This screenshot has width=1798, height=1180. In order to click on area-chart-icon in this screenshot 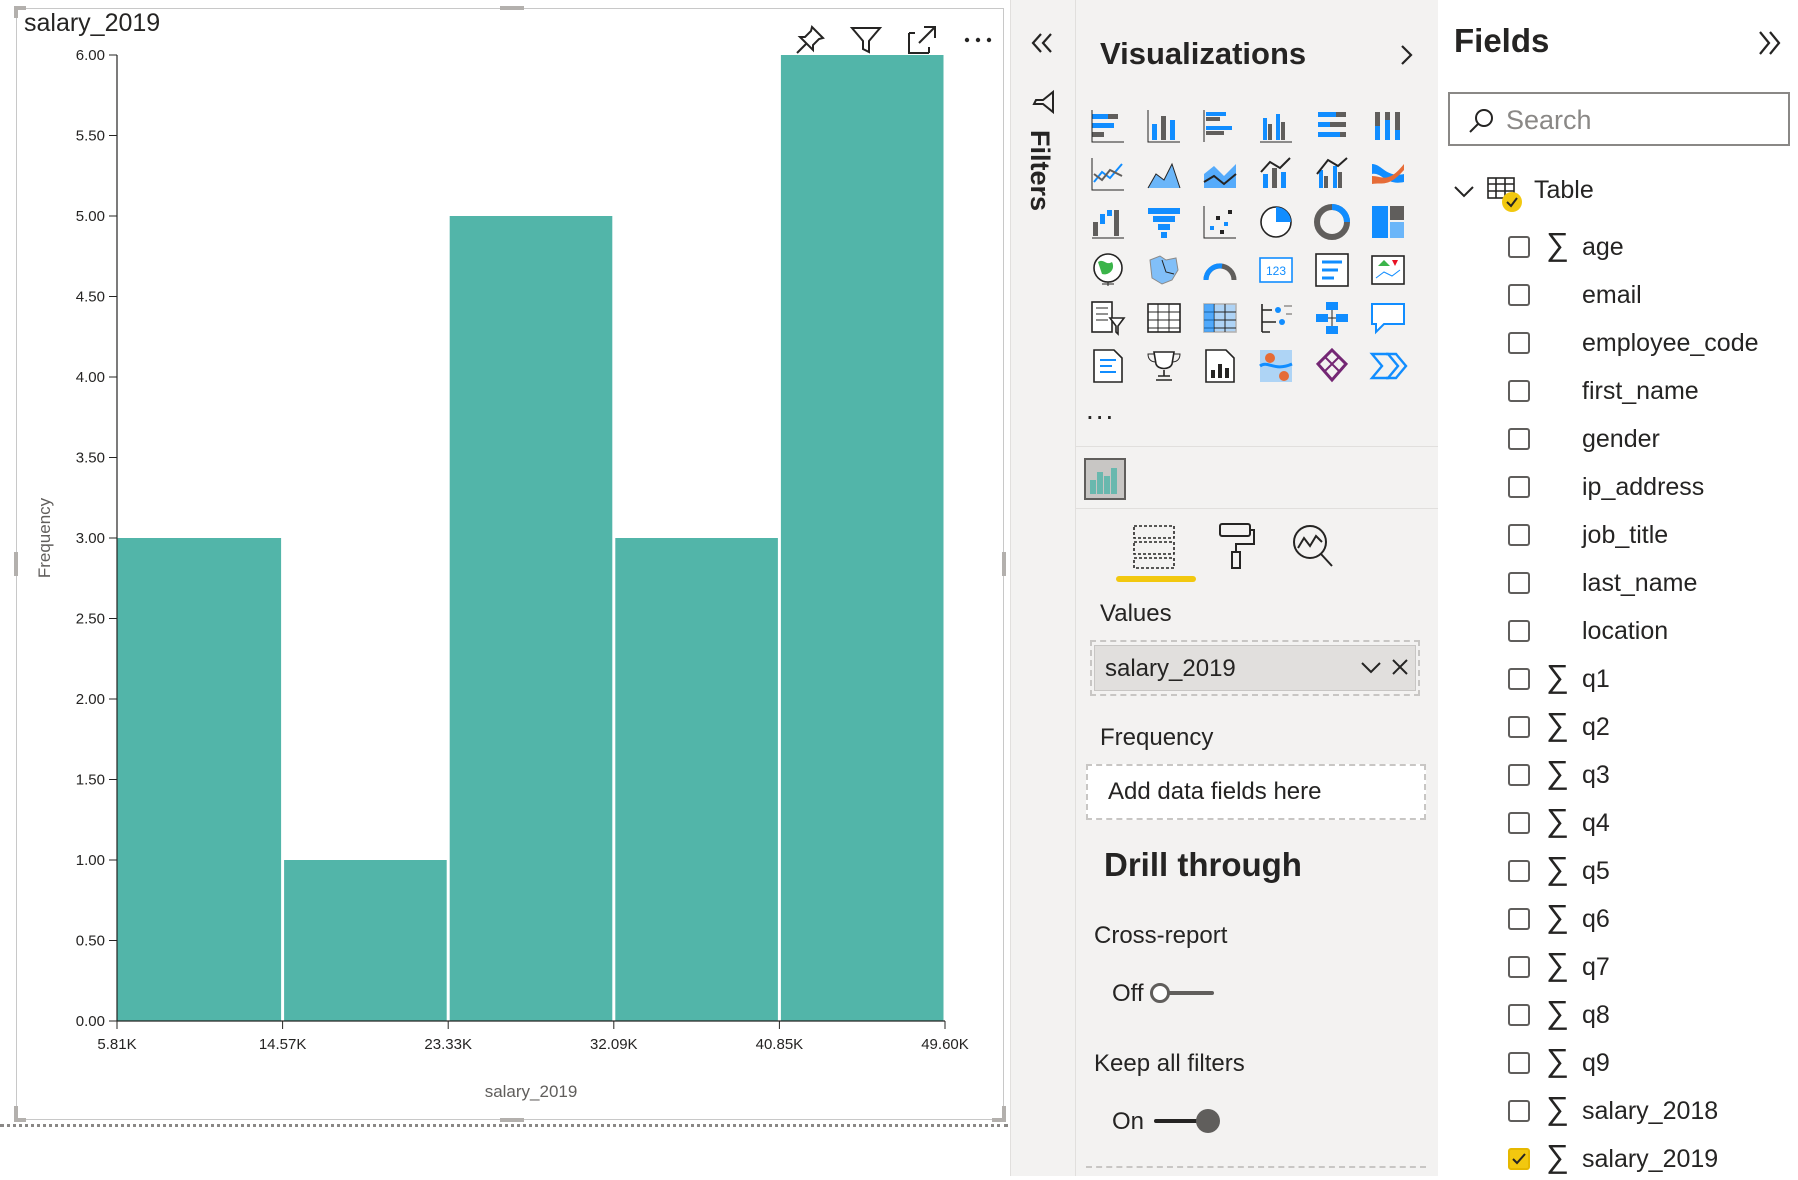, I will do `click(1164, 174)`.